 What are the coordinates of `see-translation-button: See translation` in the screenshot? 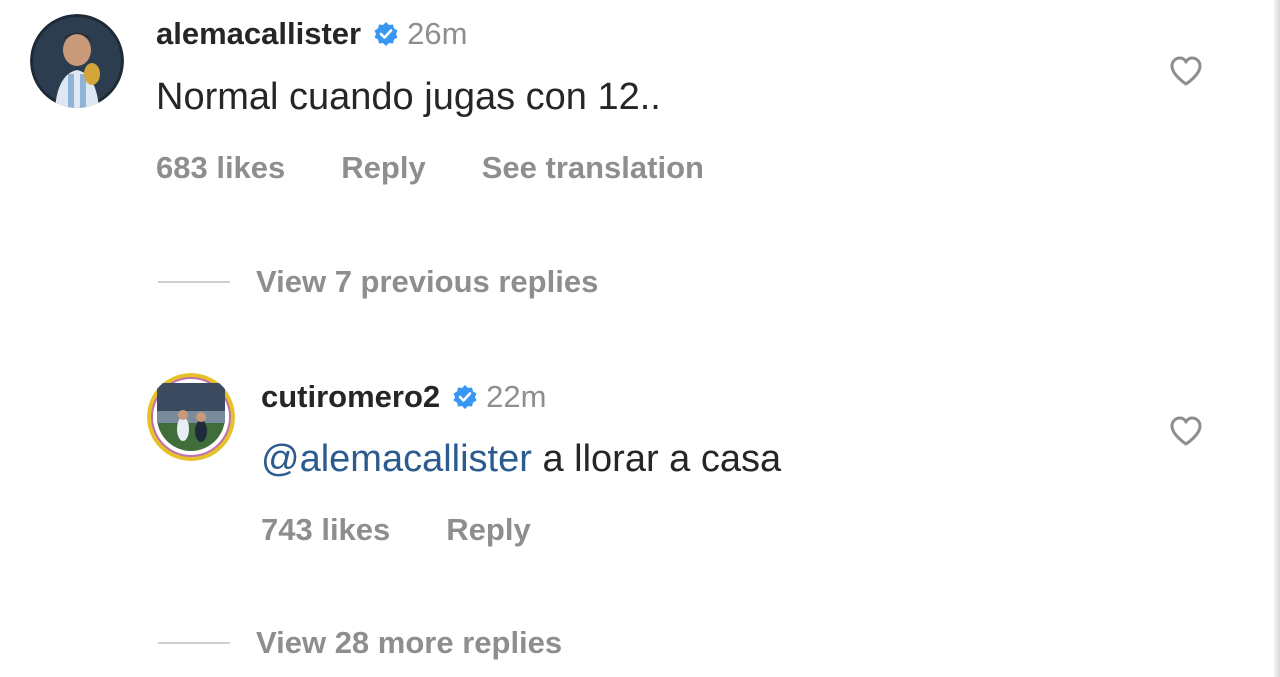 It's located at (593, 168).